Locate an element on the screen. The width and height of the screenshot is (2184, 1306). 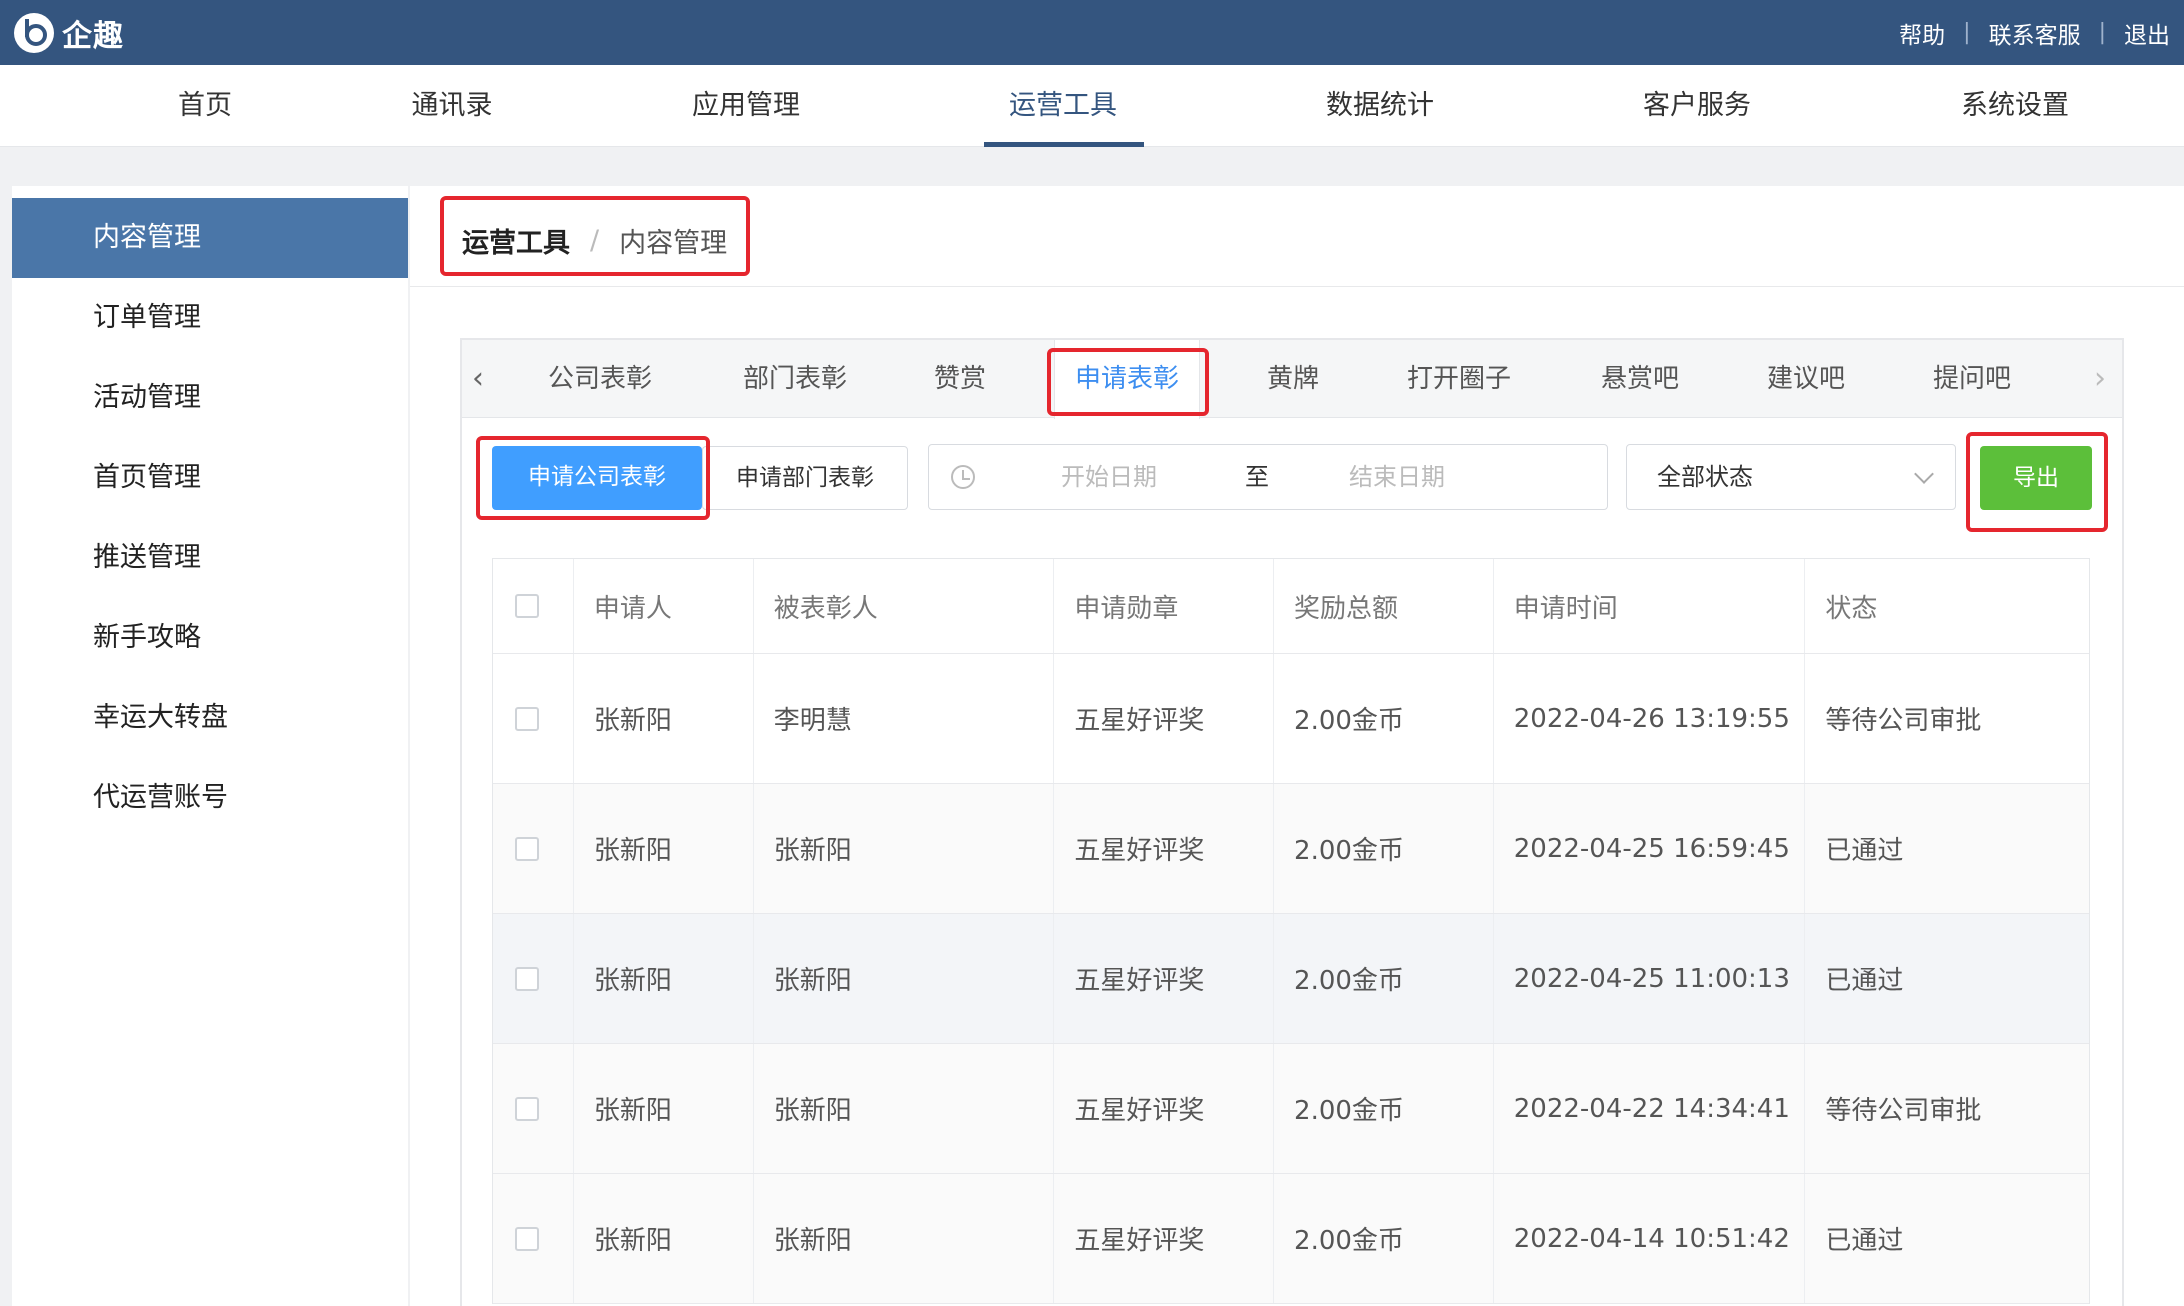
nav-data-statistics: 数据统计 is located at coordinates (1380, 106).